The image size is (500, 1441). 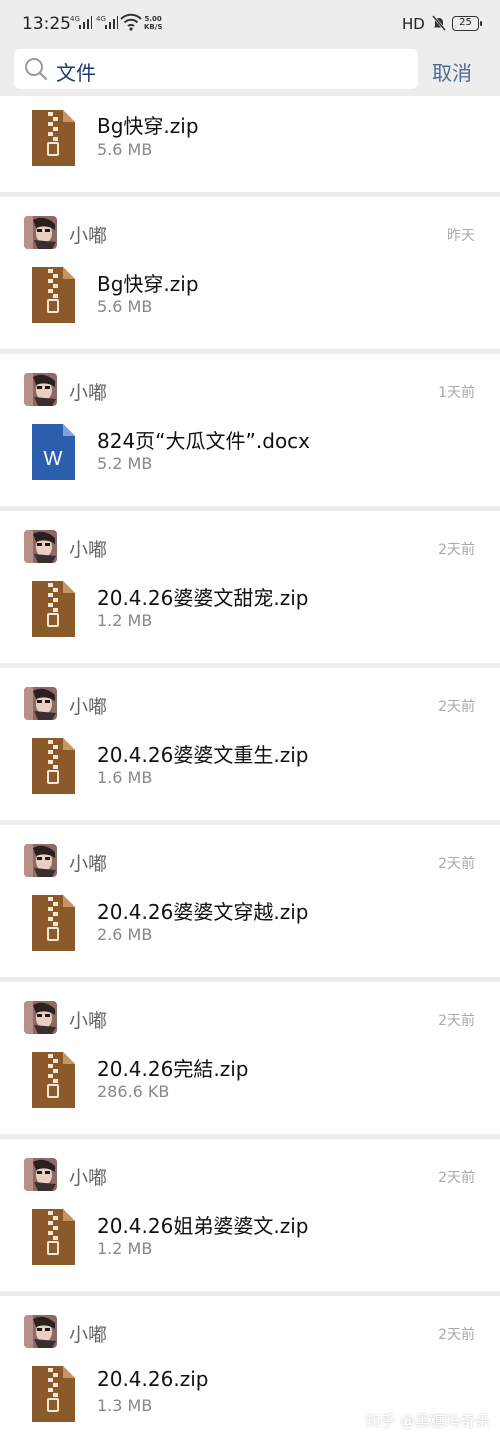 What do you see at coordinates (413, 24) in the screenshot?
I see `hd-indicator: HD` at bounding box center [413, 24].